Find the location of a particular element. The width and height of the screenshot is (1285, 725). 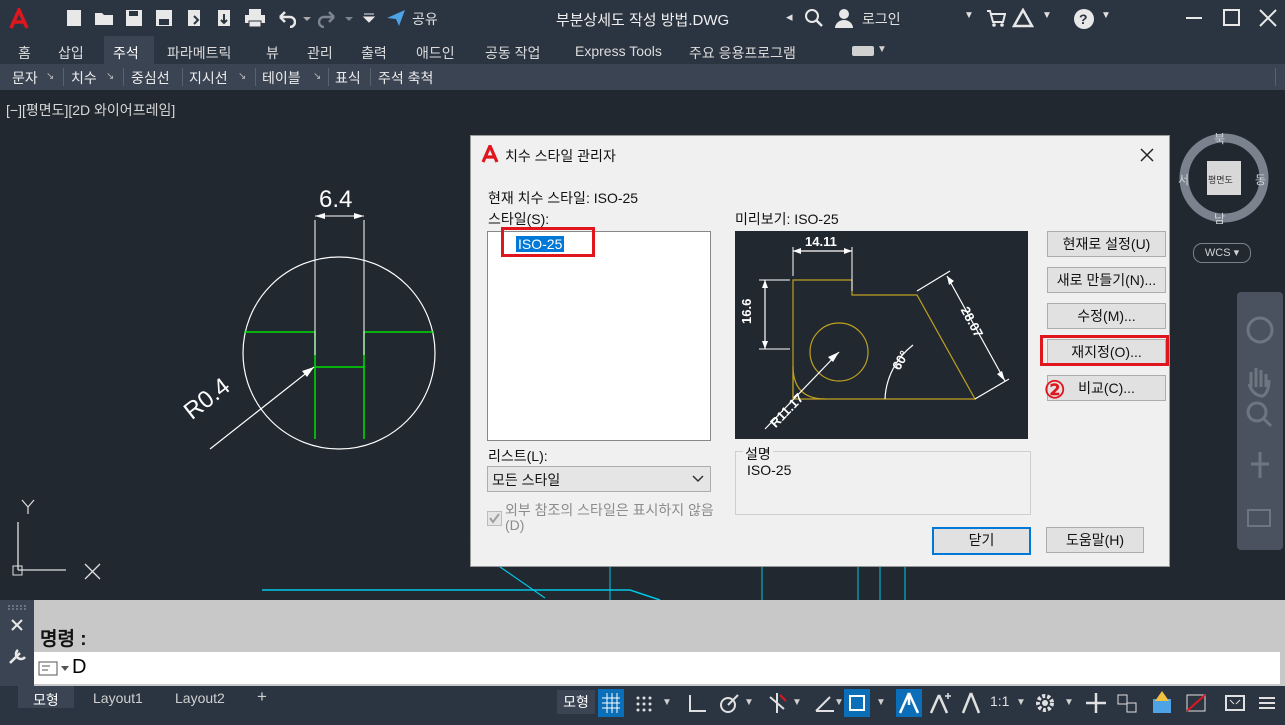

object-snap-icon is located at coordinates (857, 703).